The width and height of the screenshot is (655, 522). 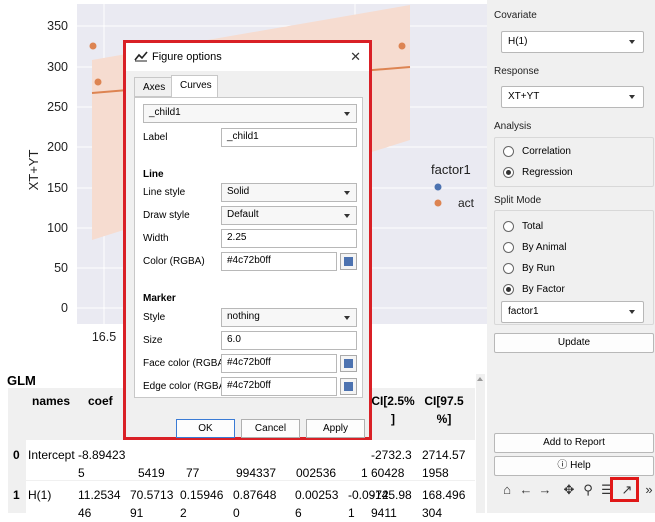 What do you see at coordinates (256, 473) in the screenshot?
I see `cell: 994337` at bounding box center [256, 473].